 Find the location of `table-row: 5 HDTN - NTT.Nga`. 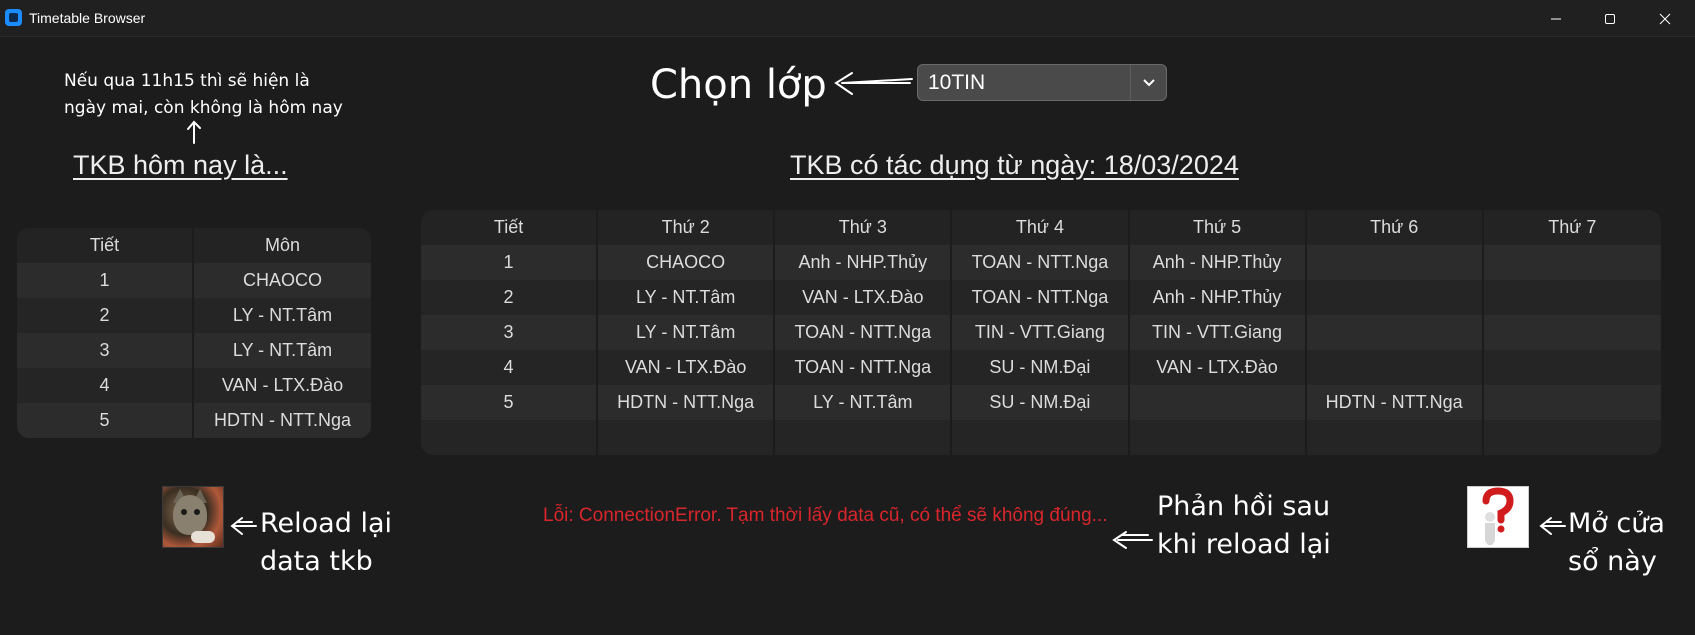

table-row: 5 HDTN - NTT.Nga is located at coordinates (194, 420).